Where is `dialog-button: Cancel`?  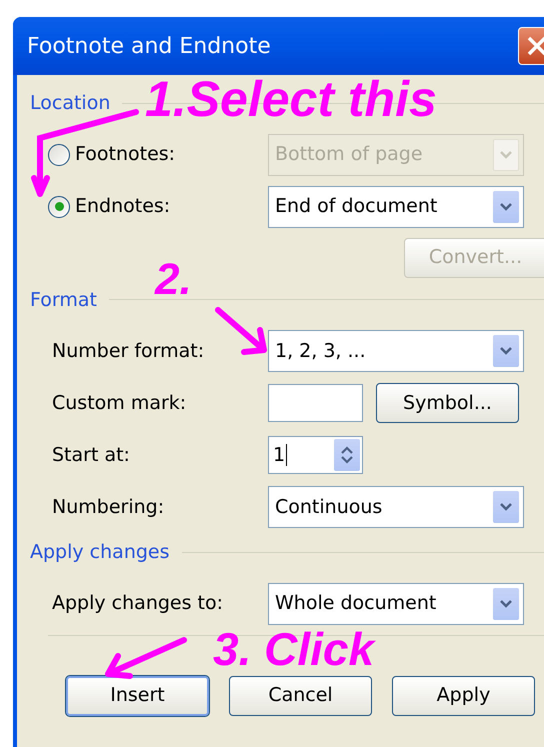 dialog-button: Cancel is located at coordinates (300, 696).